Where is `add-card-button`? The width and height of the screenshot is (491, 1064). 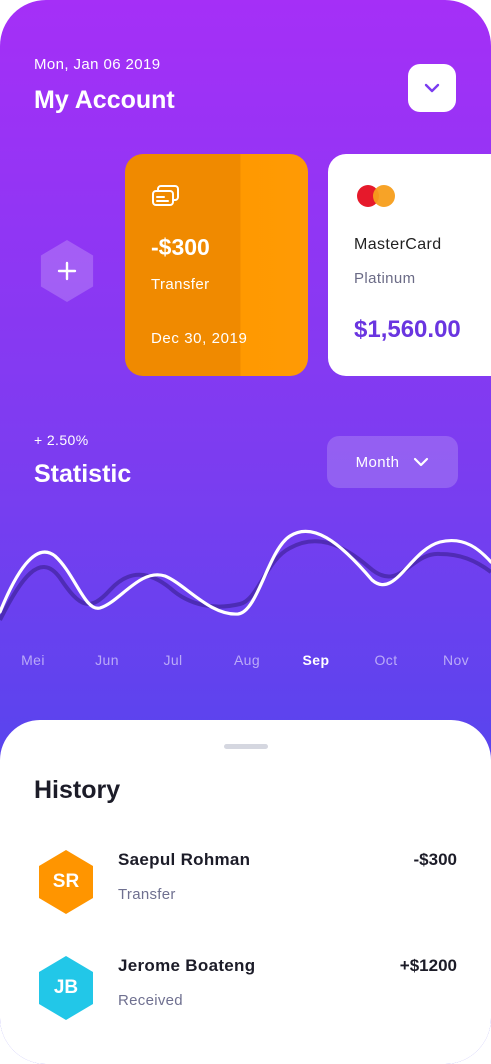
add-card-button is located at coordinates (67, 271).